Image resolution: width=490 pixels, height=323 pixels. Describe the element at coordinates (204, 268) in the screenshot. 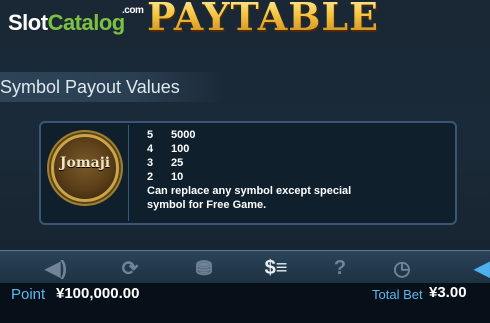

I see `coins-icon: ⛃` at that location.